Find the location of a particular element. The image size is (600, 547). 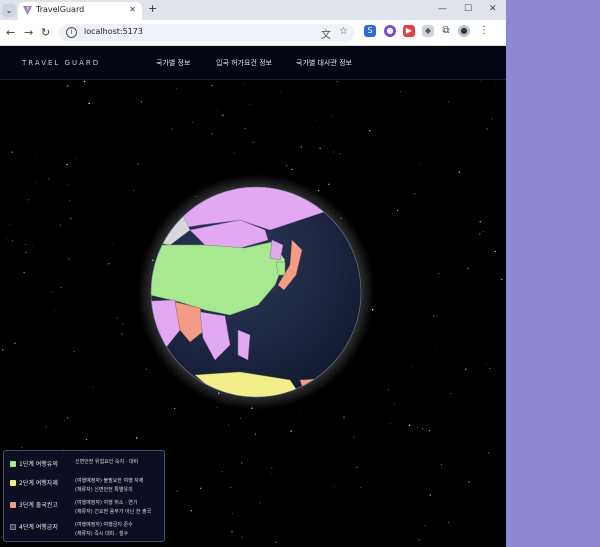

legend-level-name: 3단계 출국권고 is located at coordinates (38, 505).